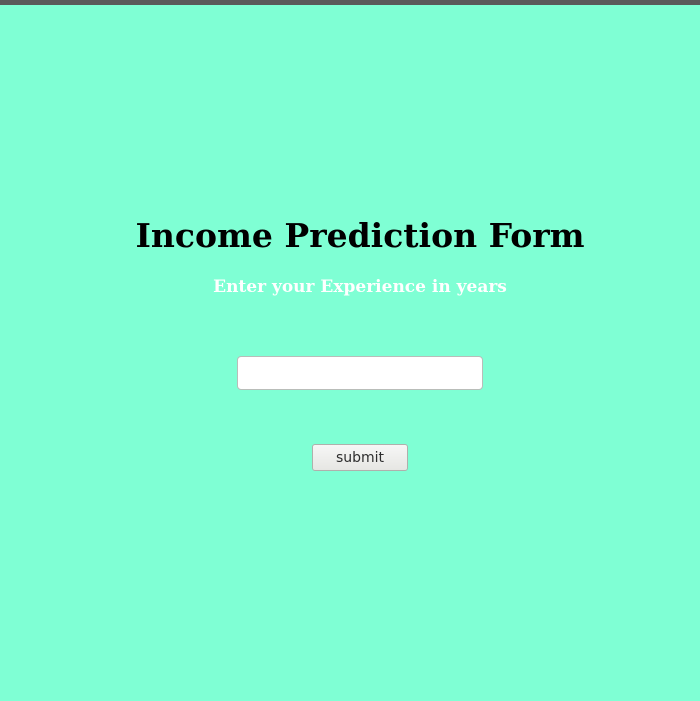  I want to click on experience-prompt-label: Enter your Experience in years, so click(360, 287).